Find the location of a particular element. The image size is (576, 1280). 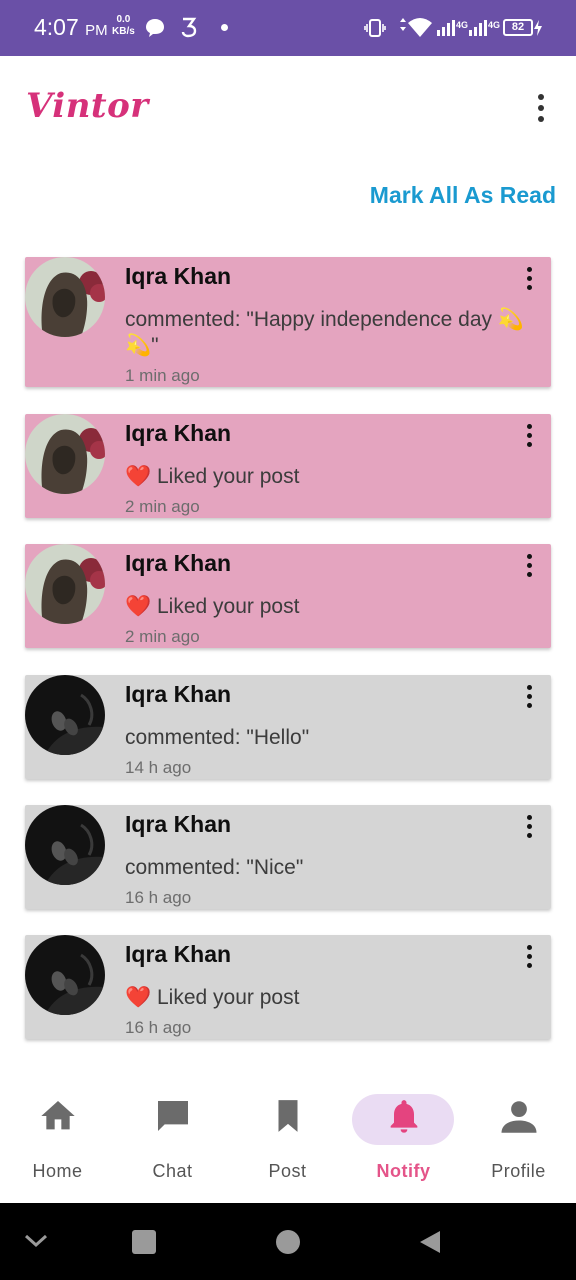

notification-dot-icon is located at coordinates (224, 27).